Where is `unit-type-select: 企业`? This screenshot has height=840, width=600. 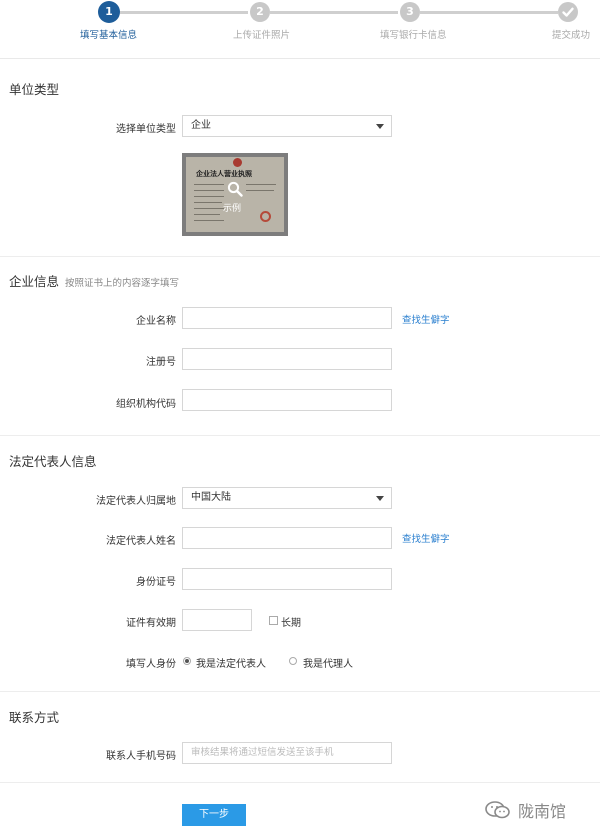
unit-type-select: 企业 is located at coordinates (287, 126).